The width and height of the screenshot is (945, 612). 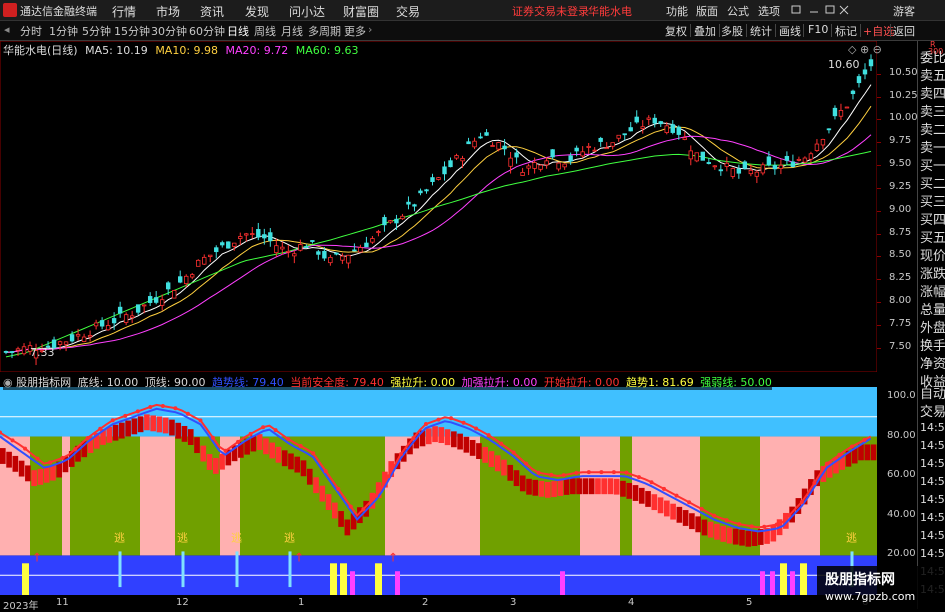 I want to click on menu-options: 选项, so click(x=769, y=11).